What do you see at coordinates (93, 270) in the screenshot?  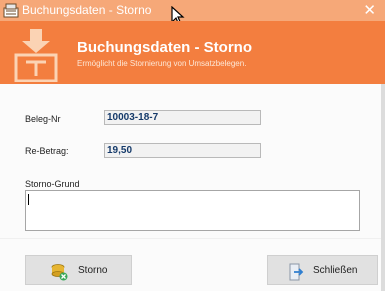 I see `storno-button-label: Storno` at bounding box center [93, 270].